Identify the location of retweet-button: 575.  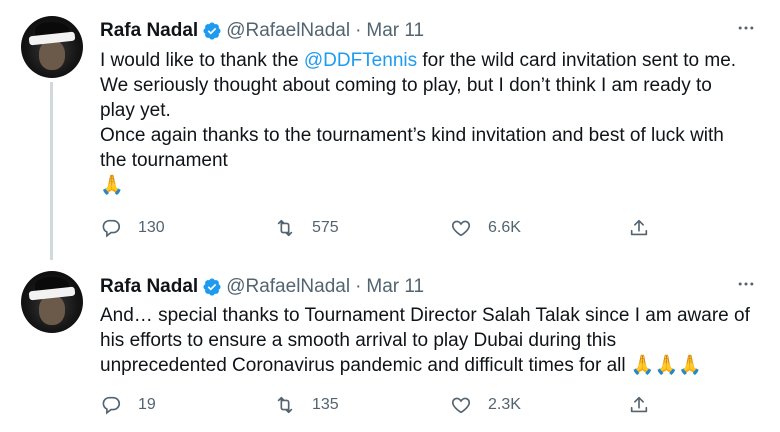
(306, 228).